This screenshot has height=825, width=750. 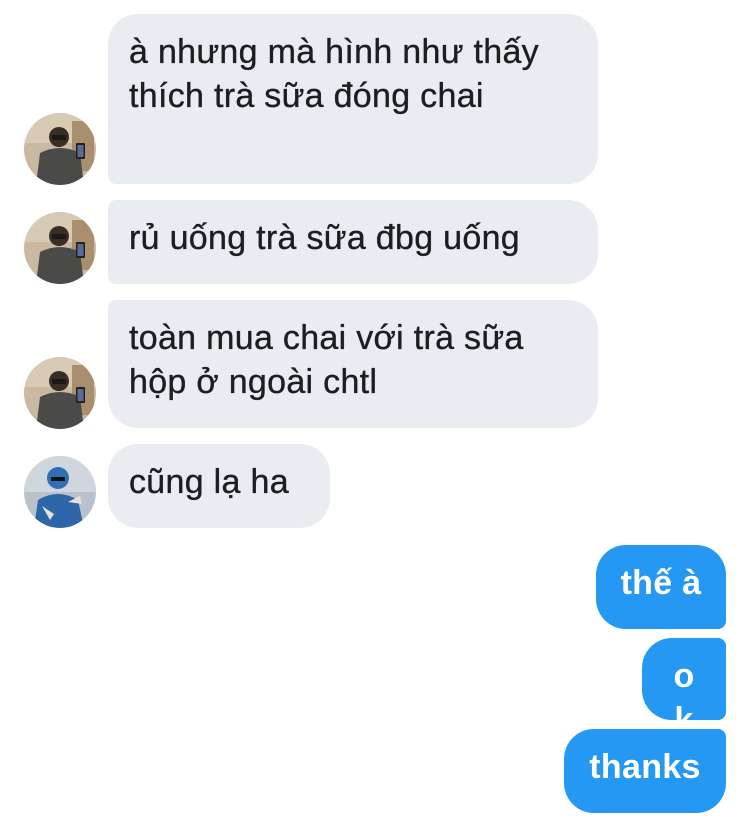 I want to click on message-text: ok, so click(x=684, y=698).